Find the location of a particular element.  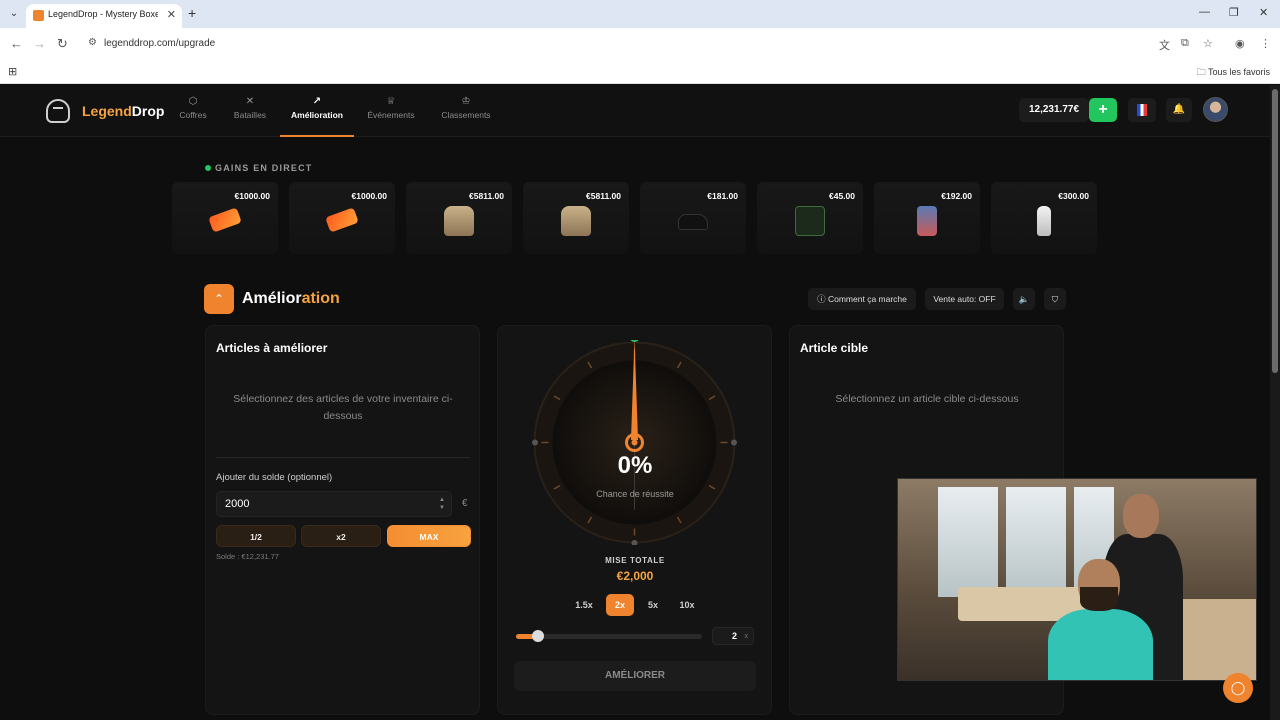

webcam-streamer-body is located at coordinates (1100, 644).